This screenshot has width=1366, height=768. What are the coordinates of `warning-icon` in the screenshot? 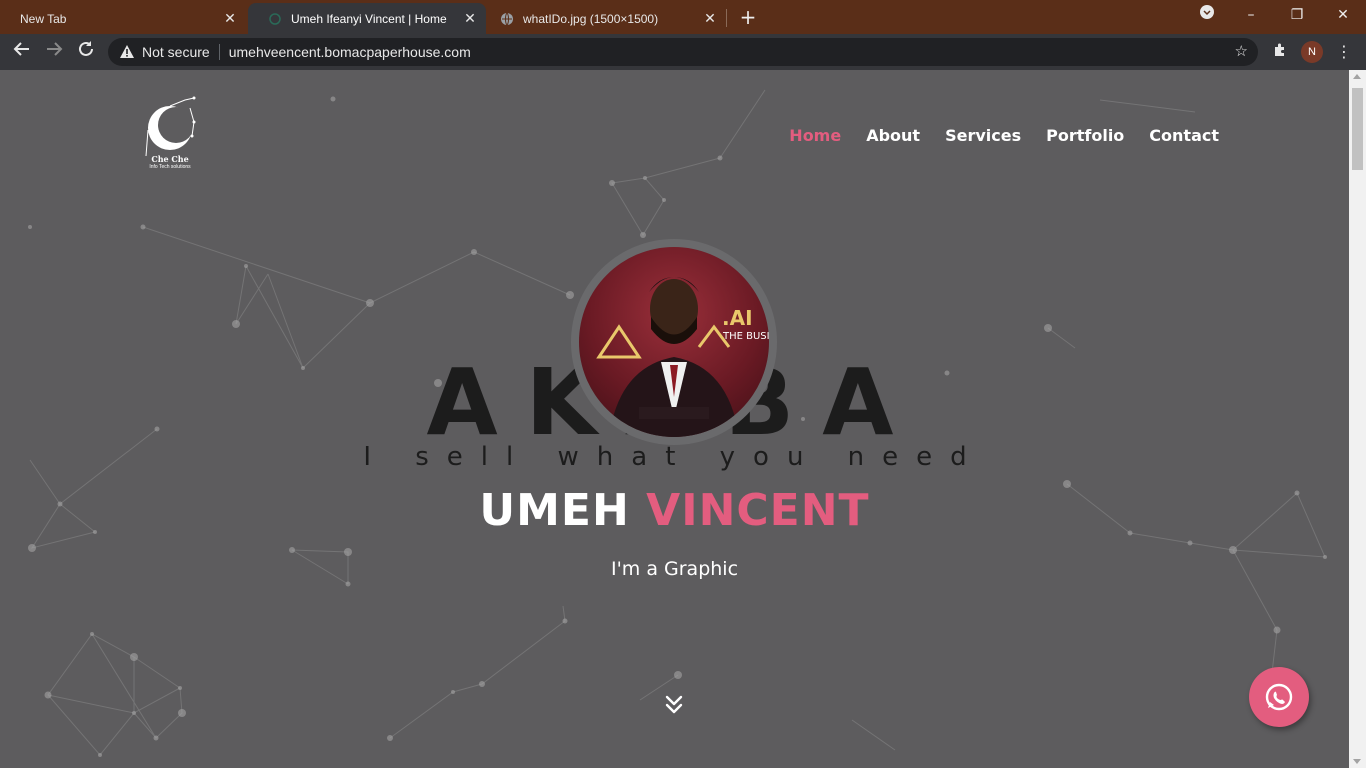 It's located at (127, 51).